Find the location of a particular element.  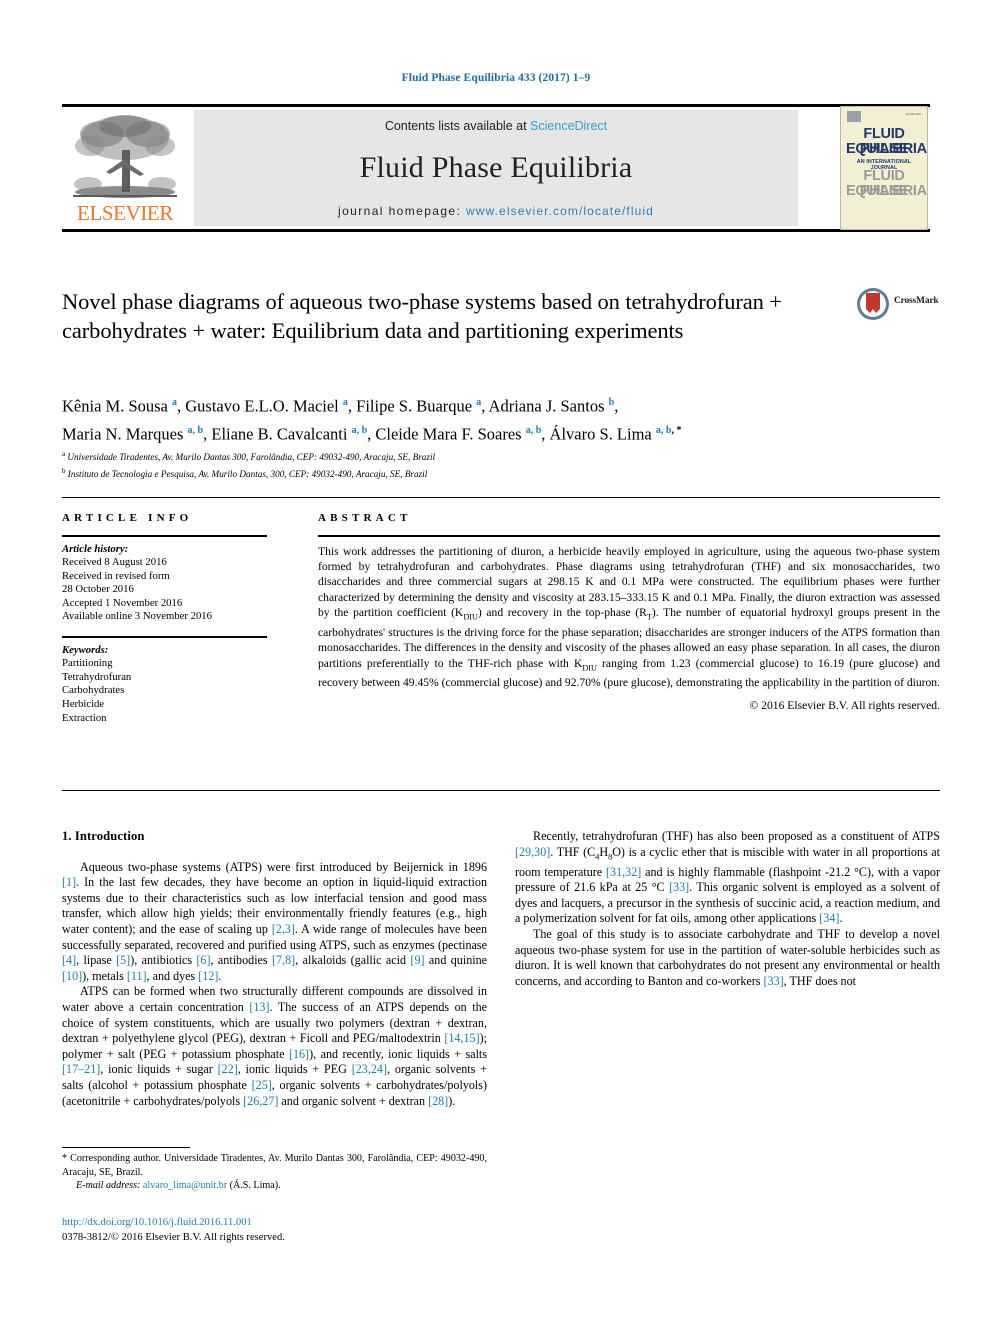

history-label: Article history: is located at coordinates (95, 548).